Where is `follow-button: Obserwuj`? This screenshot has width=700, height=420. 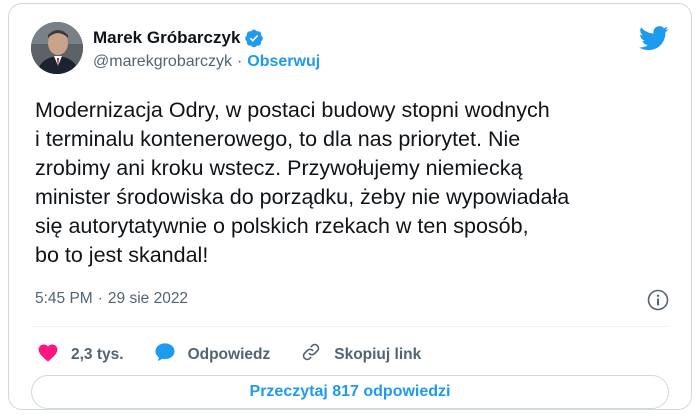 follow-button: Obserwuj is located at coordinates (283, 62).